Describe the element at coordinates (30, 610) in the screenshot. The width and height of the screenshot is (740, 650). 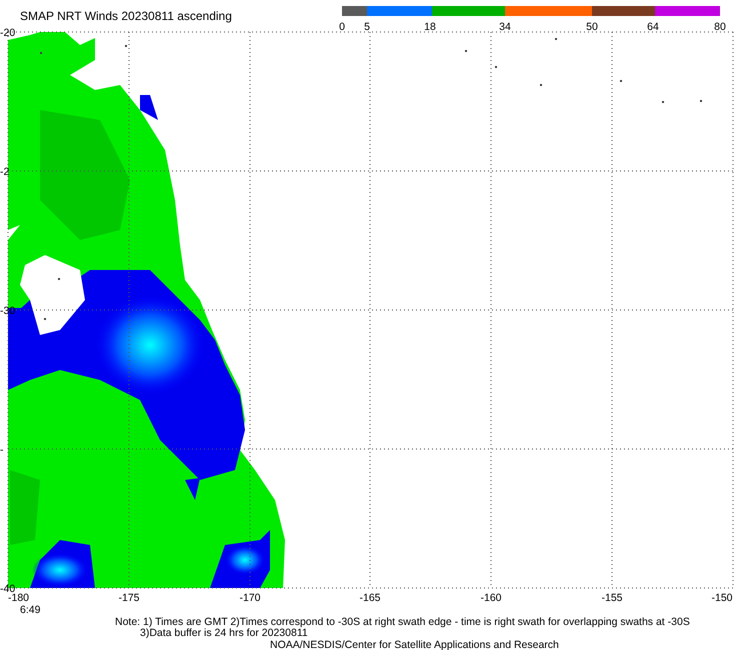
I see `time-label: 6:49` at that location.